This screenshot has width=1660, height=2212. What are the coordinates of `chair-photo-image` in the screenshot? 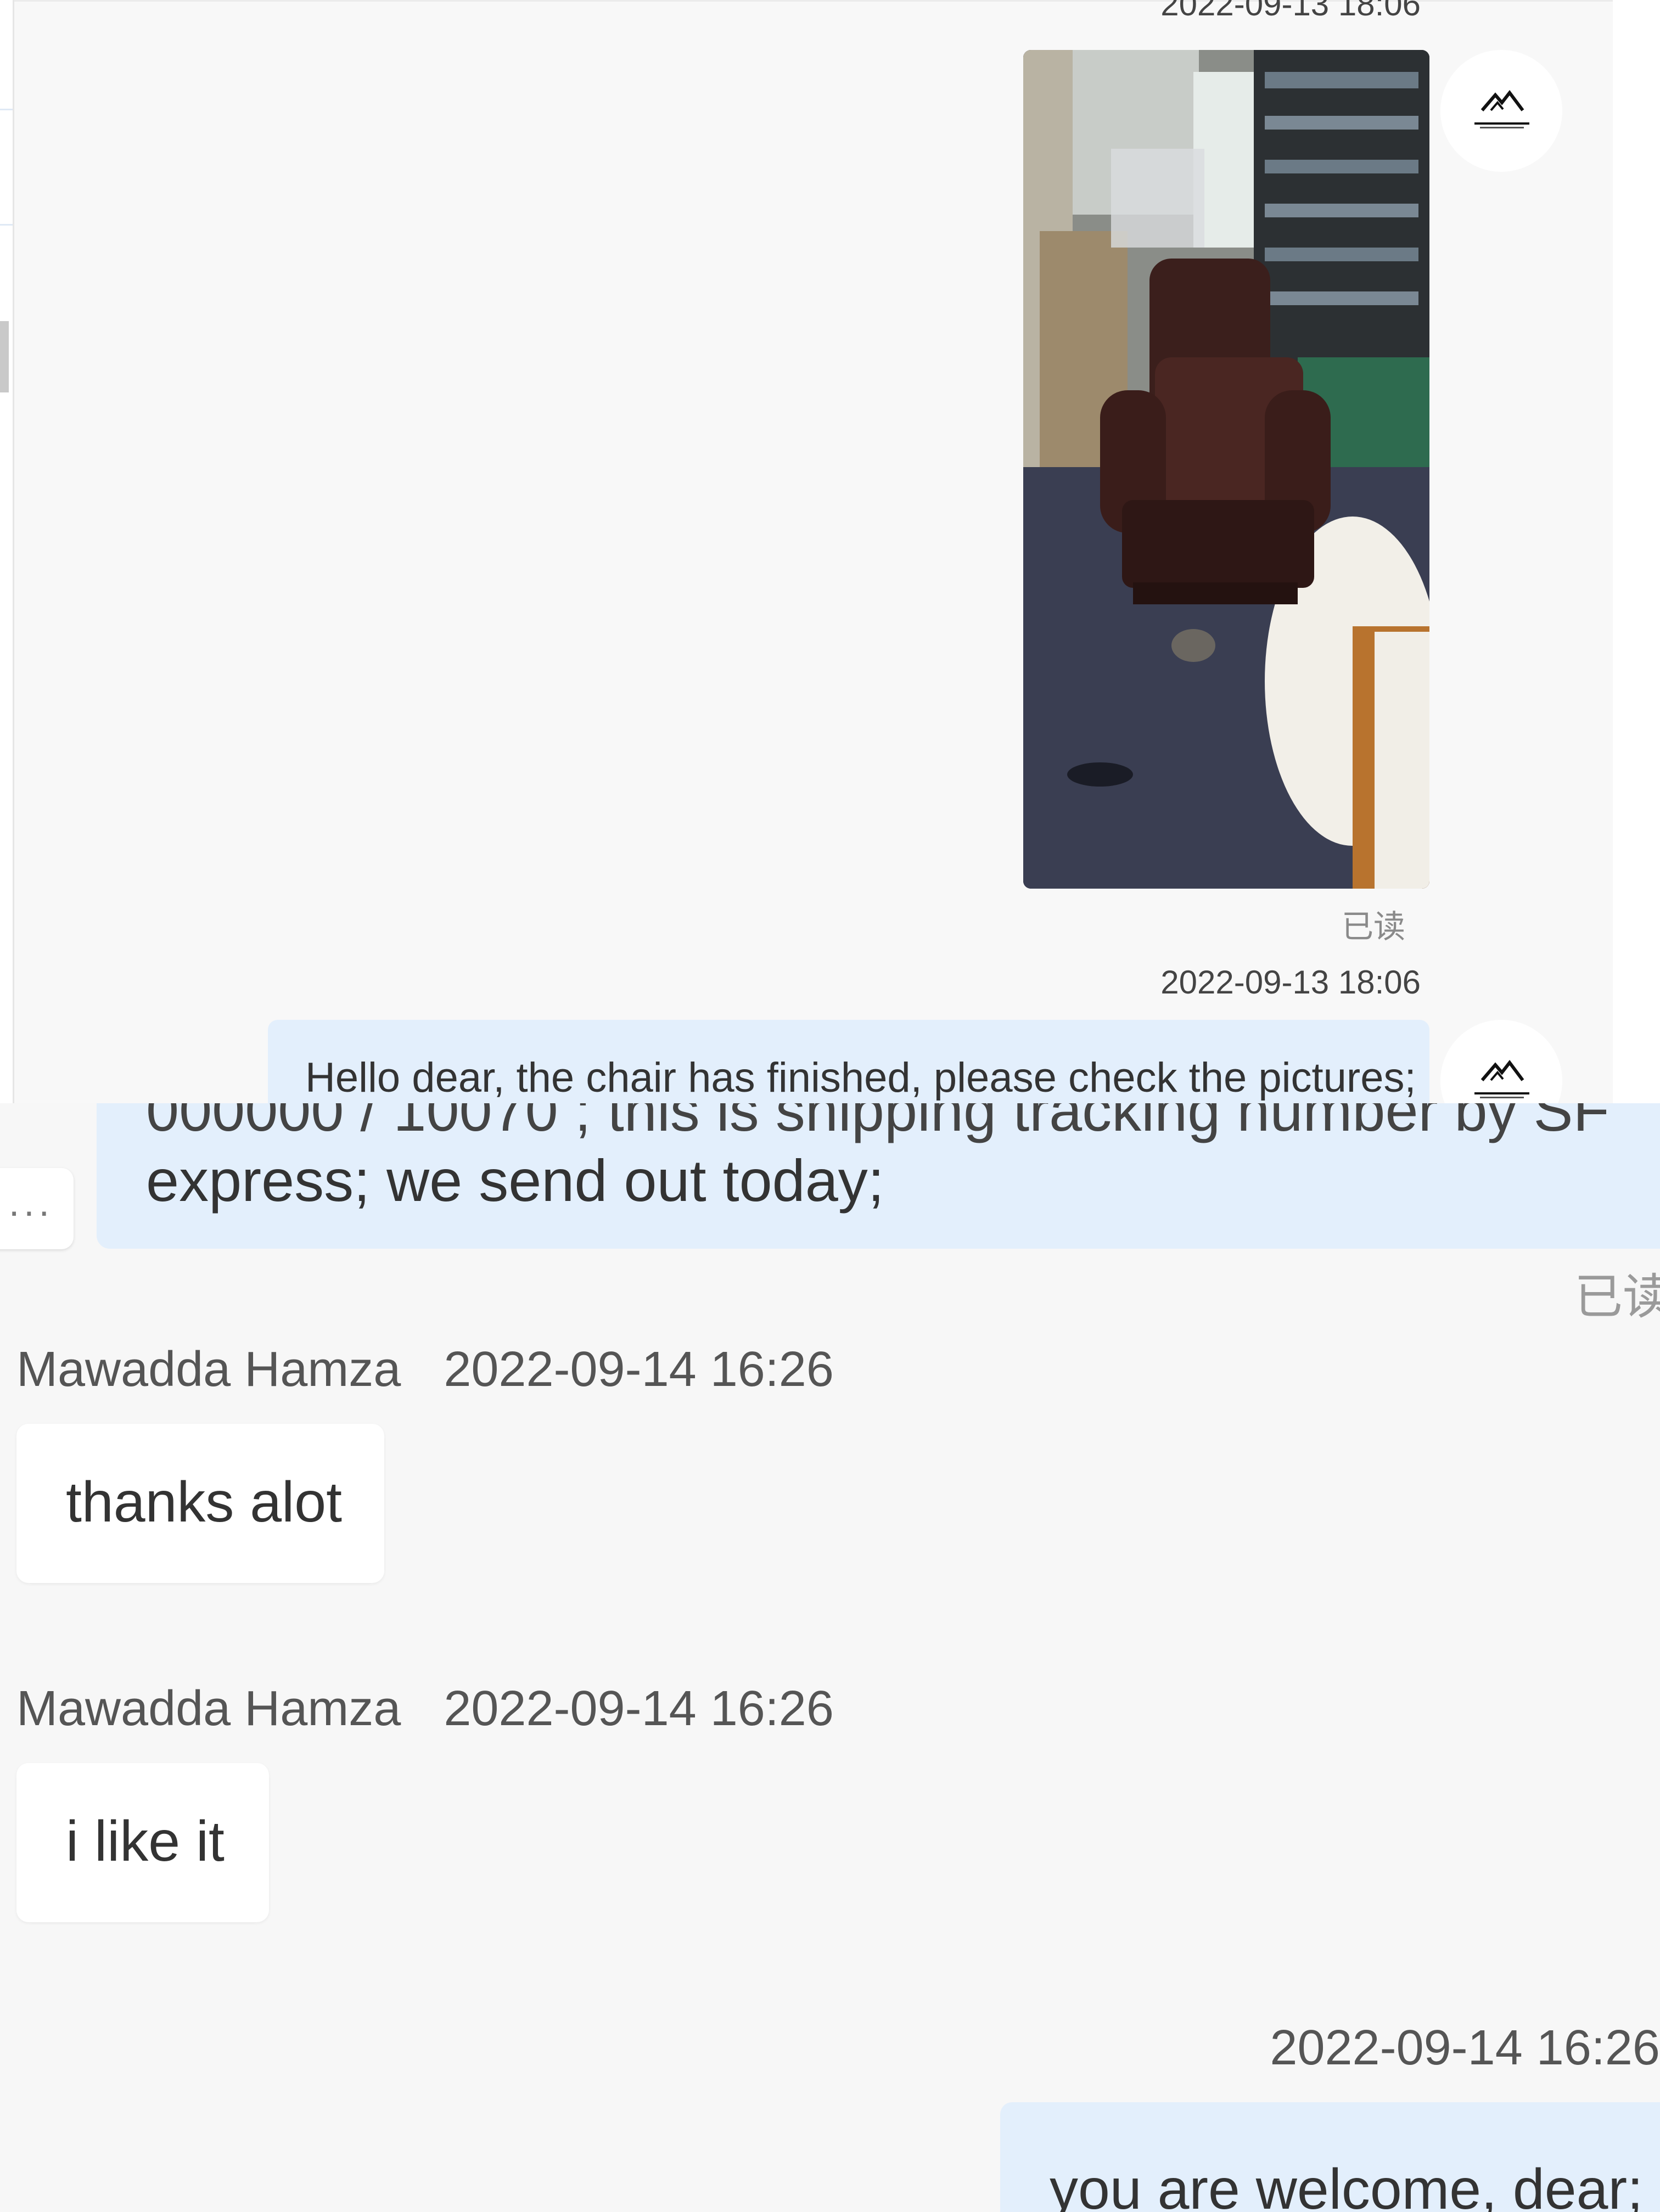 It's located at (1226, 469).